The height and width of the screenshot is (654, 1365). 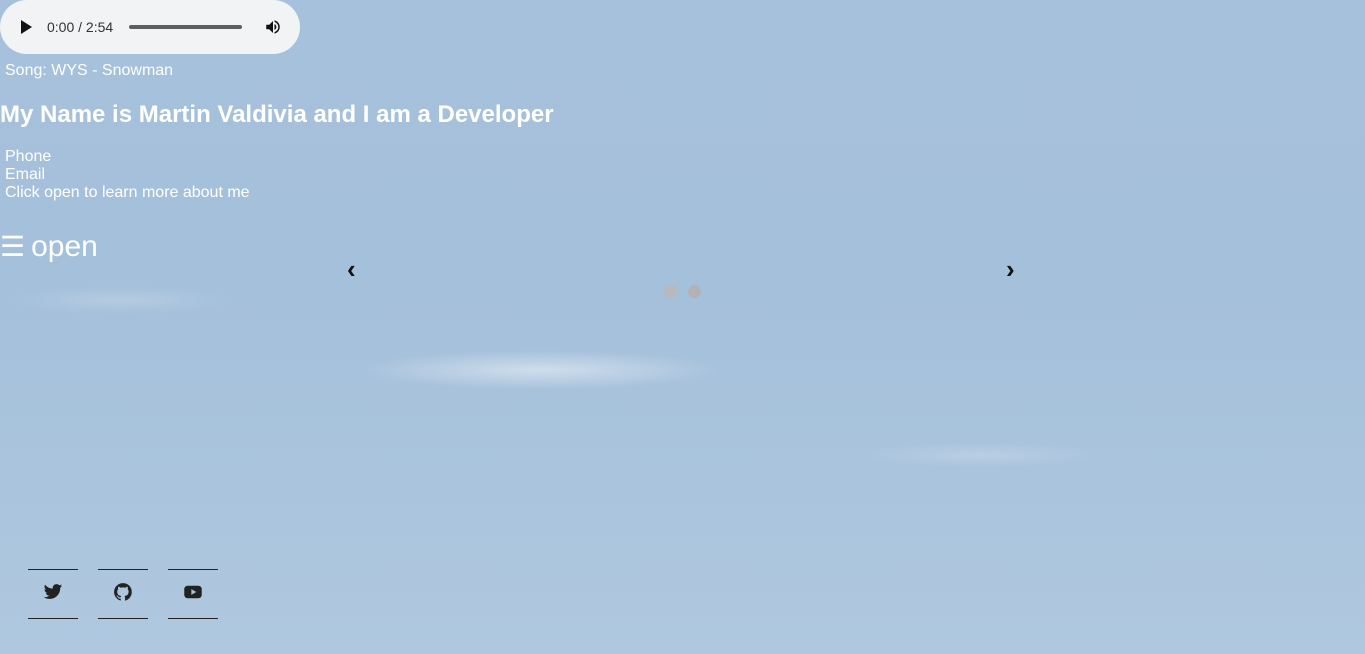 What do you see at coordinates (13, 246) in the screenshot?
I see `hamburger-icon: ☰` at bounding box center [13, 246].